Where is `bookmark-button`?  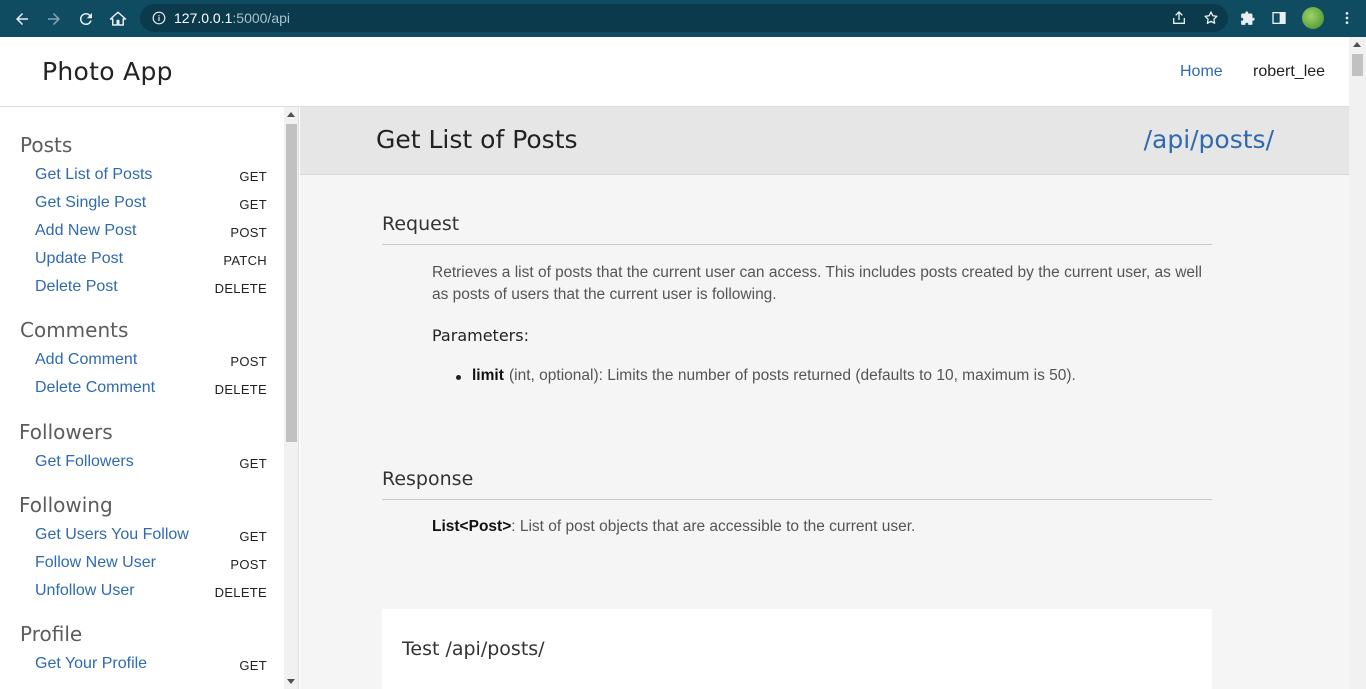
bookmark-button is located at coordinates (1211, 18).